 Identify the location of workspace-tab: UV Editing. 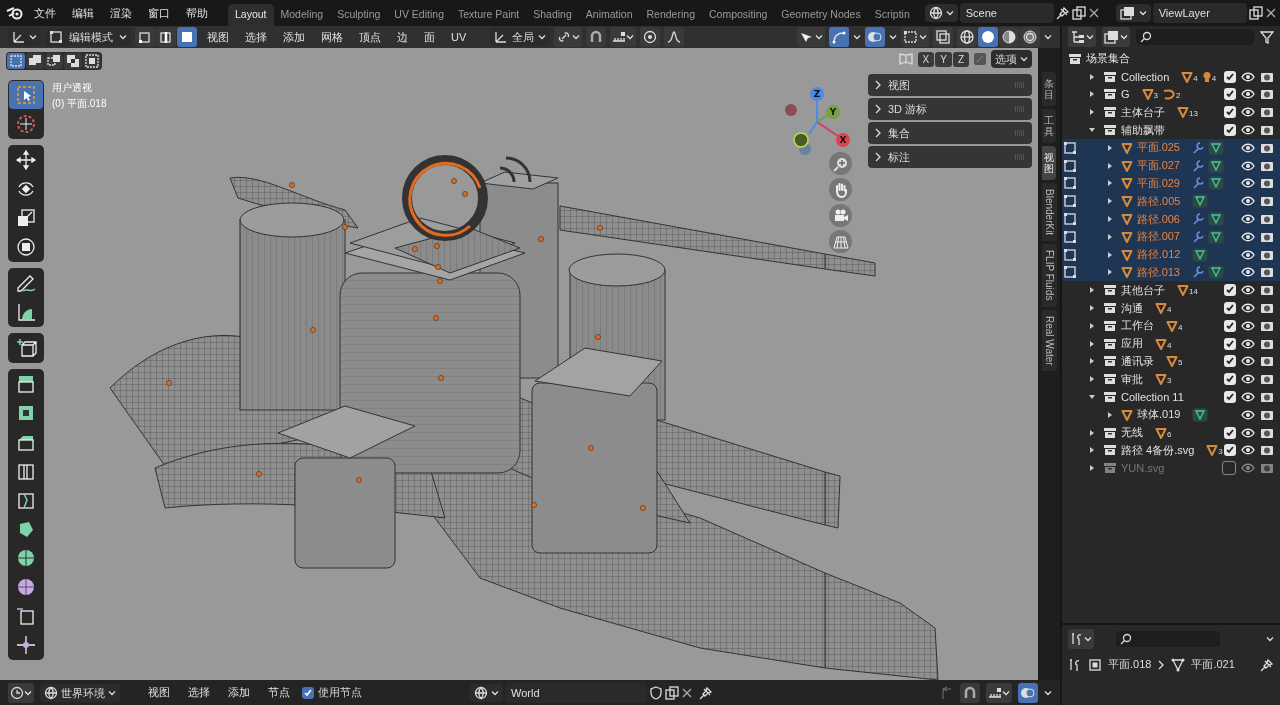
(419, 15).